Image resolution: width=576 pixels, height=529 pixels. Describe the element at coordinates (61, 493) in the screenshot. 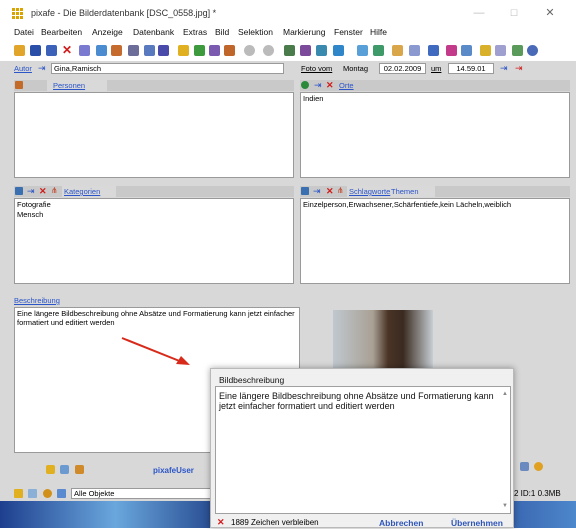

I see `users-status-icon` at that location.